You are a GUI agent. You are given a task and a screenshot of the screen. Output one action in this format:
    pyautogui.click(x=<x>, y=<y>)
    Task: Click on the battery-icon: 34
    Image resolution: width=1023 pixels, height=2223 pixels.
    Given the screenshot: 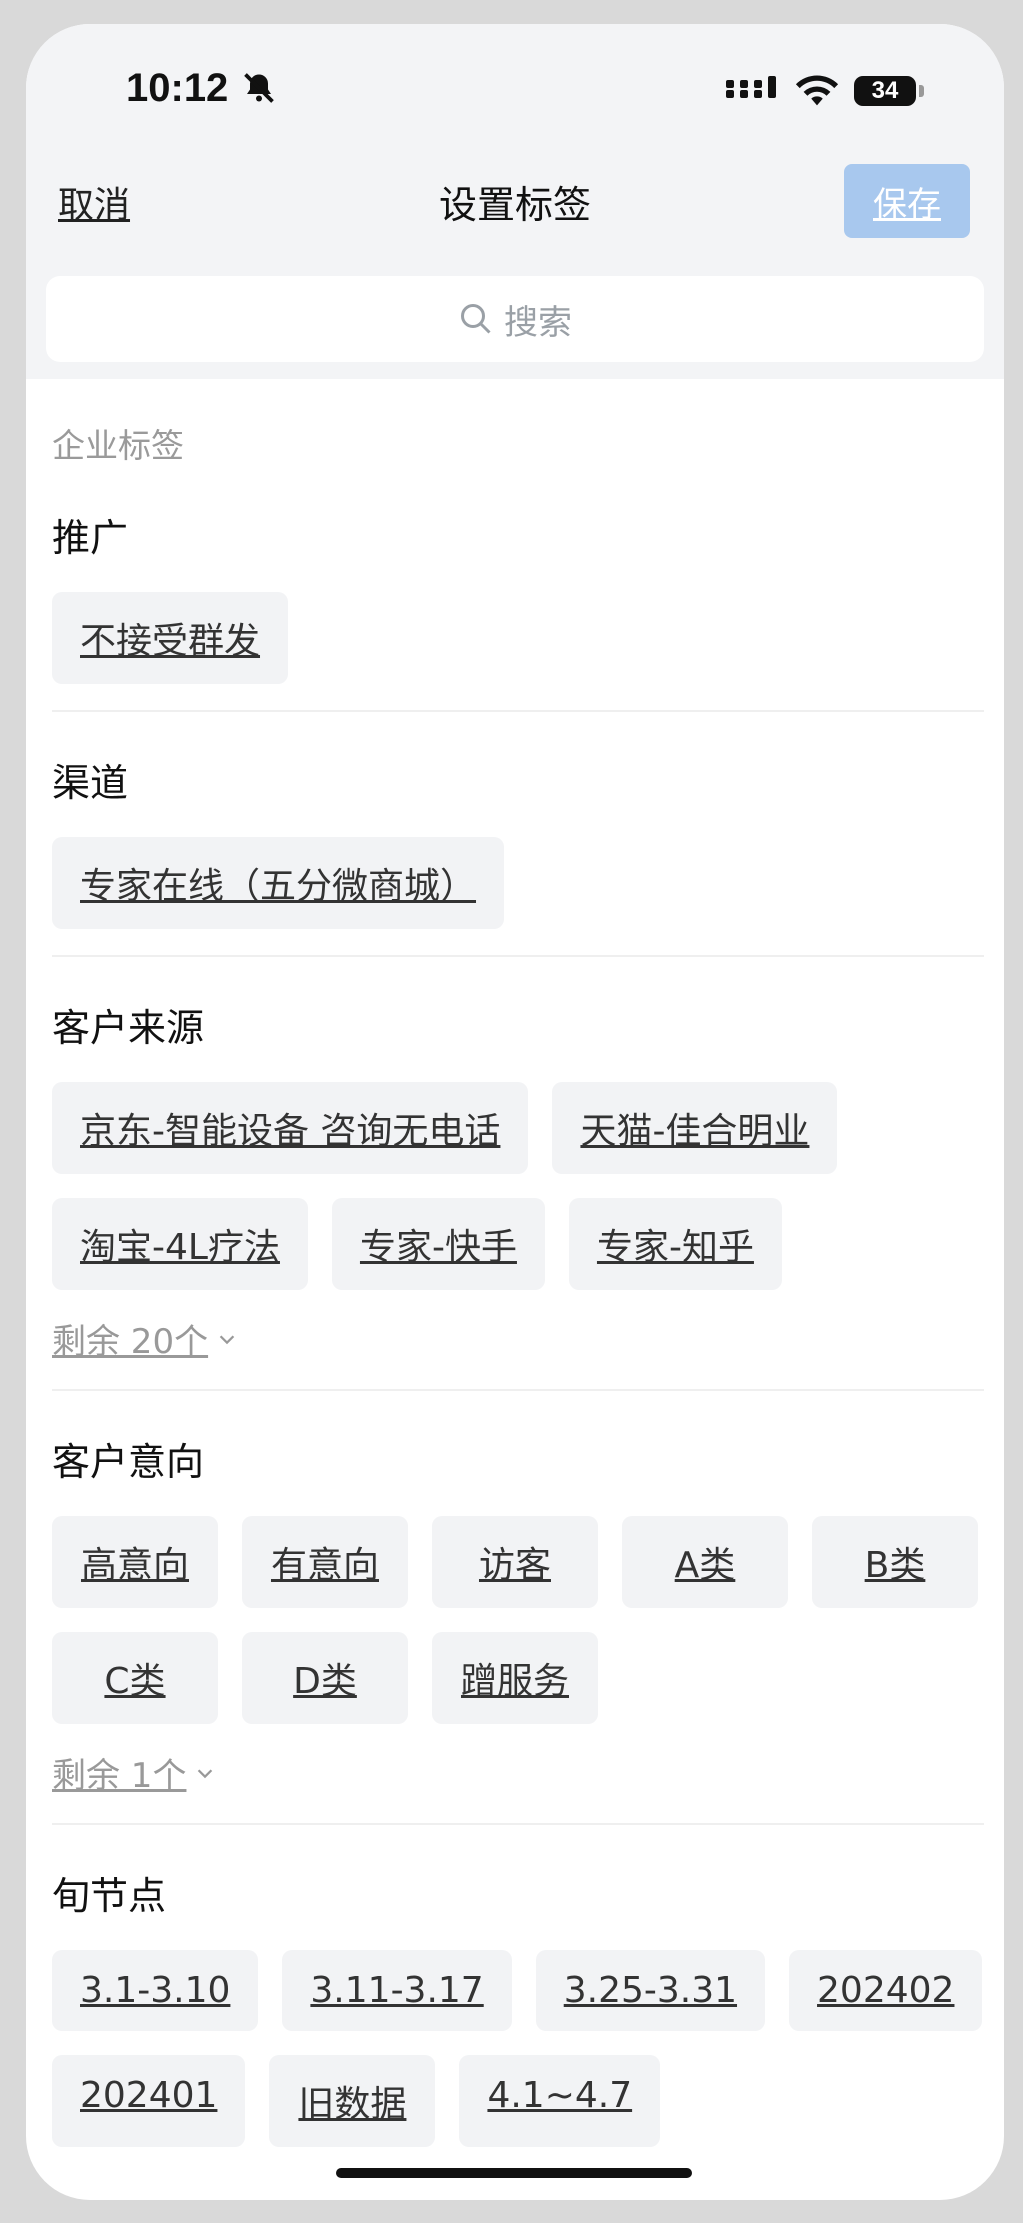 What is the action you would take?
    pyautogui.click(x=885, y=91)
    